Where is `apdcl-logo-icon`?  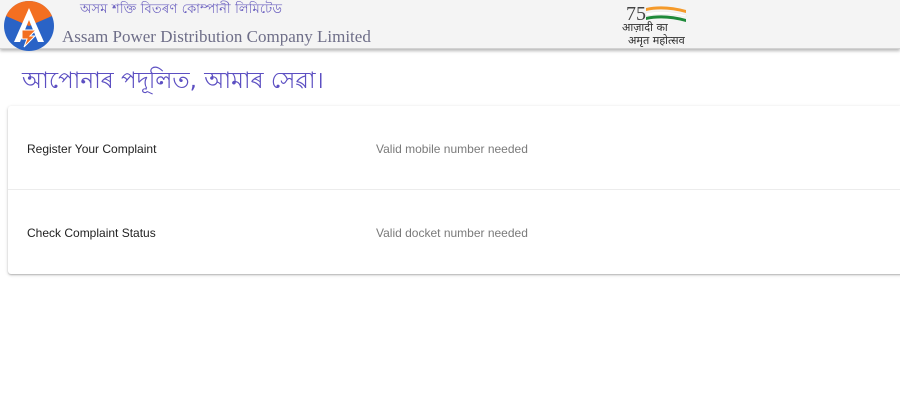
apdcl-logo-icon is located at coordinates (29, 26).